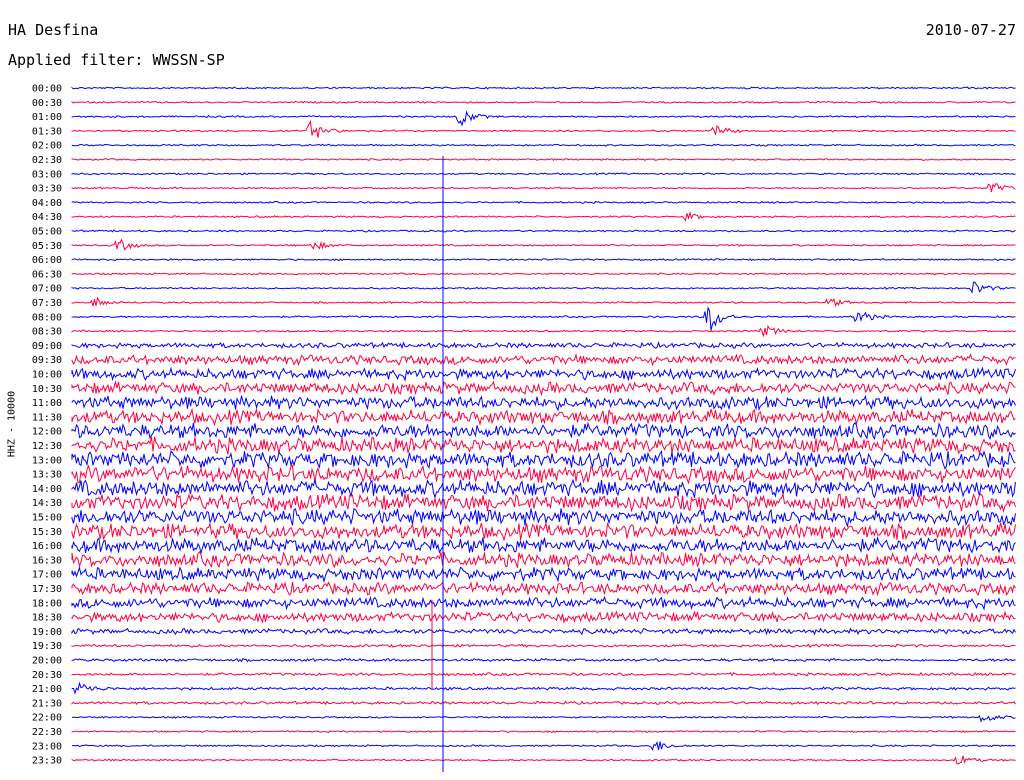  What do you see at coordinates (47, 174) in the screenshot?
I see `row-time-label: 03:00` at bounding box center [47, 174].